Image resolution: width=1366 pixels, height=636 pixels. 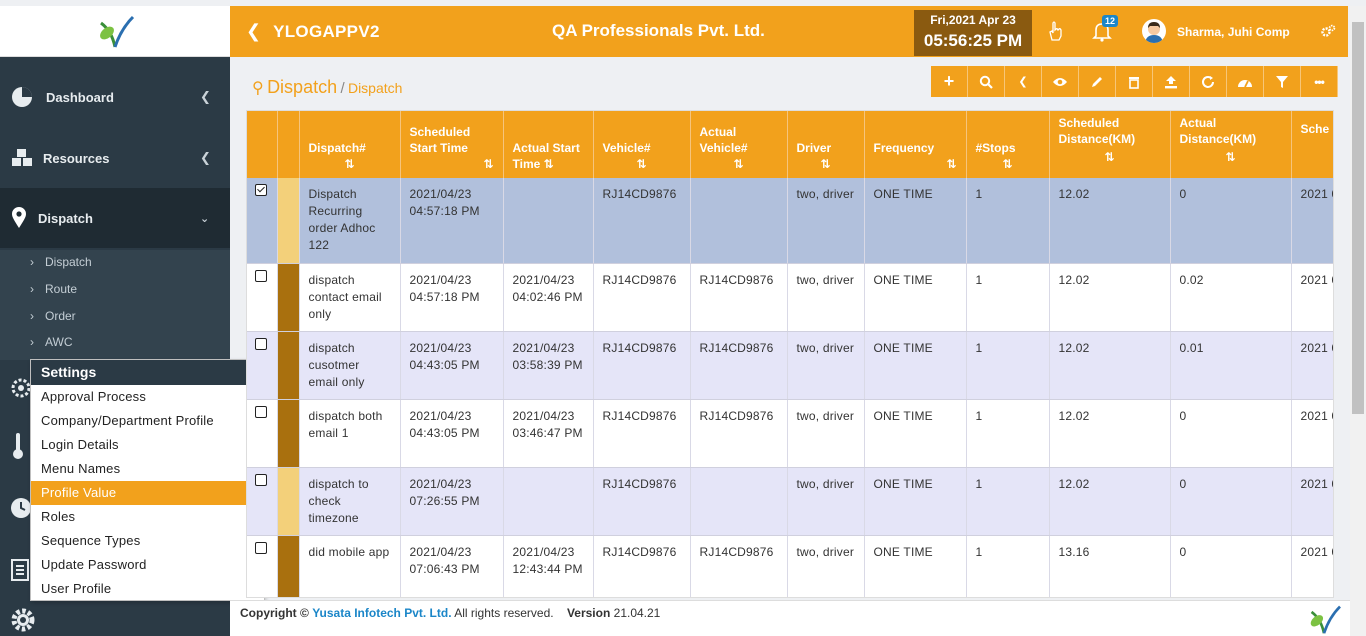 I want to click on menu-item-update-password: Update Password, so click(x=147, y=565).